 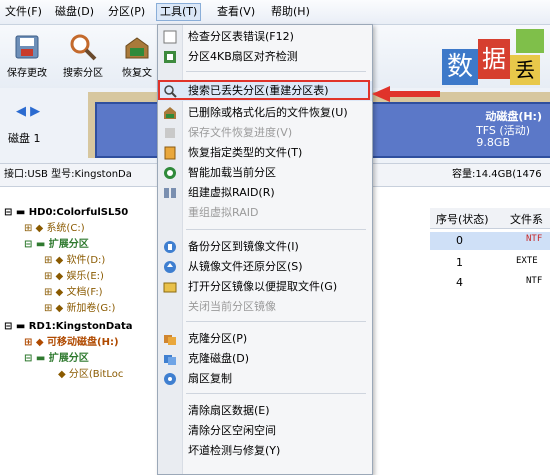 What do you see at coordinates (170, 379) in the screenshot?
I see `sector-copy-icon` at bounding box center [170, 379].